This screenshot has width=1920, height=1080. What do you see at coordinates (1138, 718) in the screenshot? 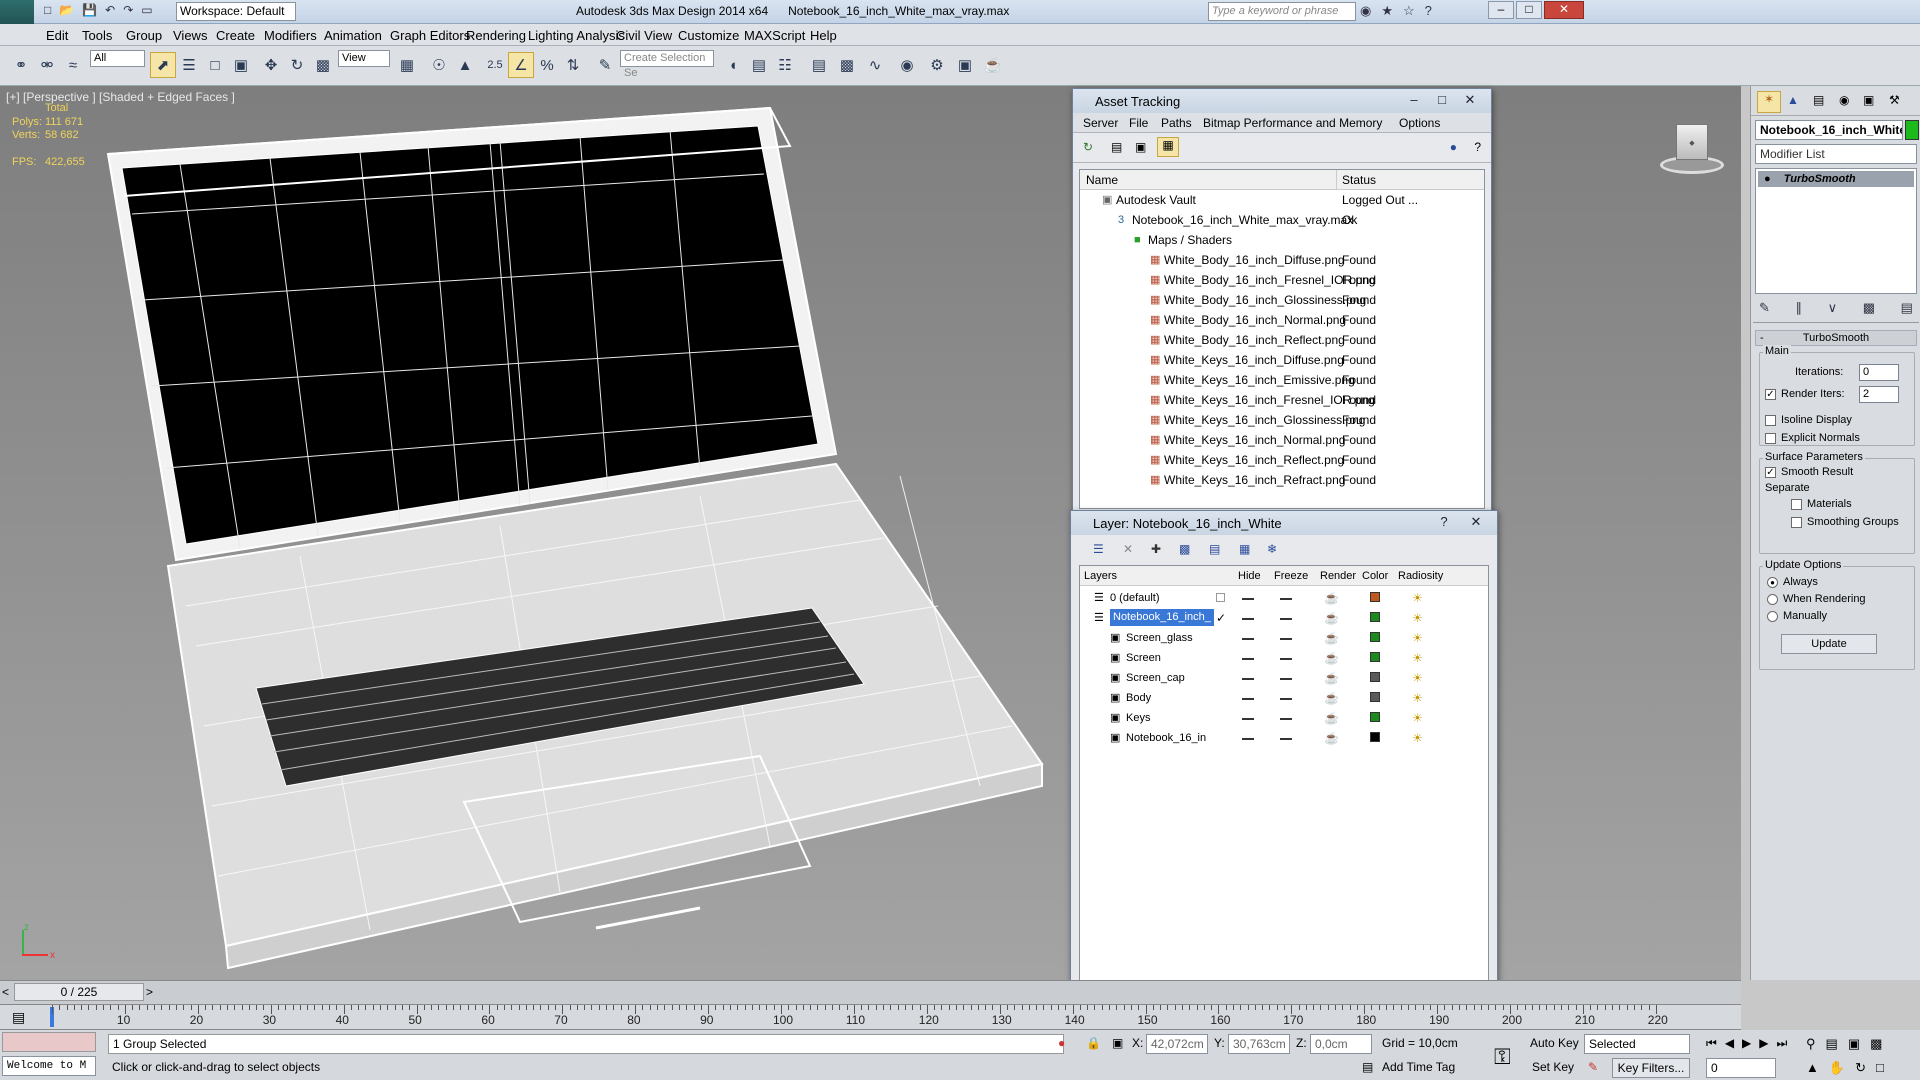
I see `layer-name: Keys` at bounding box center [1138, 718].